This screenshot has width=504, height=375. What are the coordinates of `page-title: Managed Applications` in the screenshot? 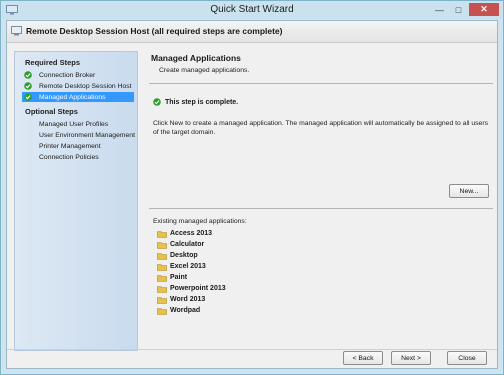 It's located at (196, 58).